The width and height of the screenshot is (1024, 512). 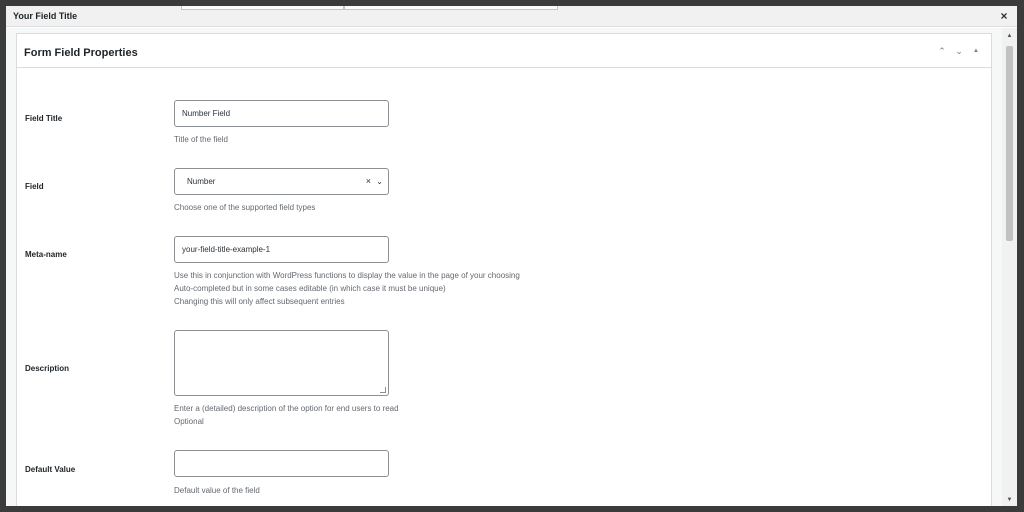 What do you see at coordinates (1009, 36) in the screenshot?
I see `scroll-up-icon: ▲` at bounding box center [1009, 36].